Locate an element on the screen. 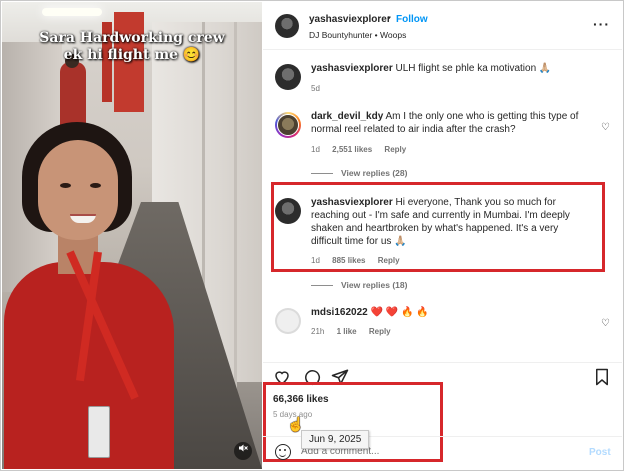 This screenshot has height=471, width=624. comment-body: ❤️ ❤️ 🔥 🔥 is located at coordinates (399, 312).